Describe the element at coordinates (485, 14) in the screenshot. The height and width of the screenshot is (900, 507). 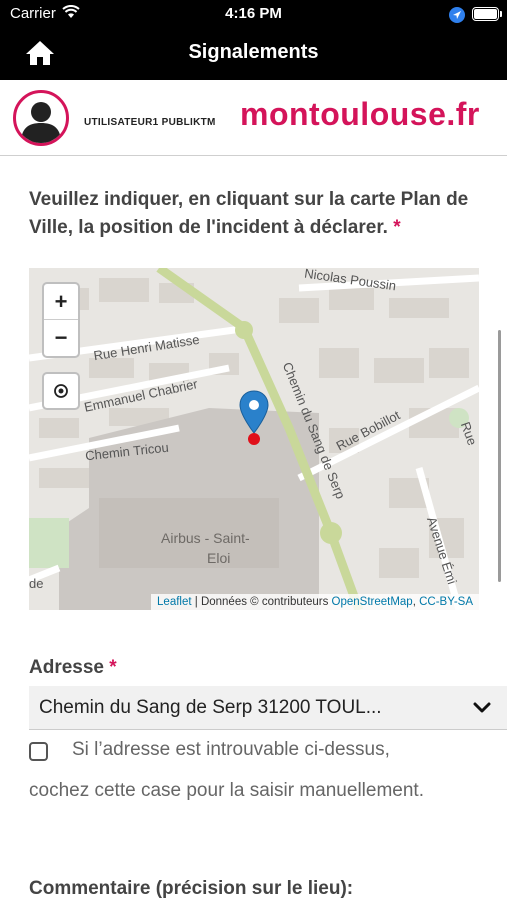
I see `battery-icon` at that location.